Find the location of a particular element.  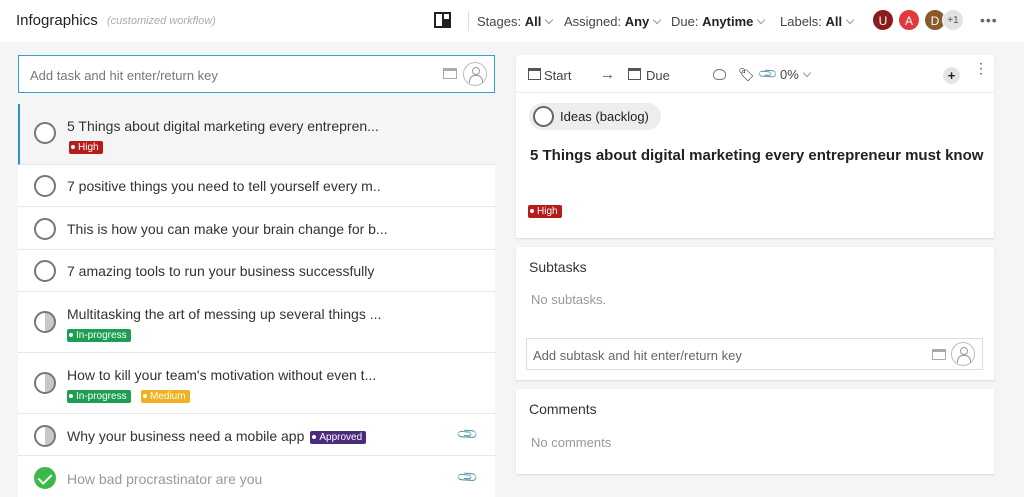

project-title: Infographics is located at coordinates (57, 20).